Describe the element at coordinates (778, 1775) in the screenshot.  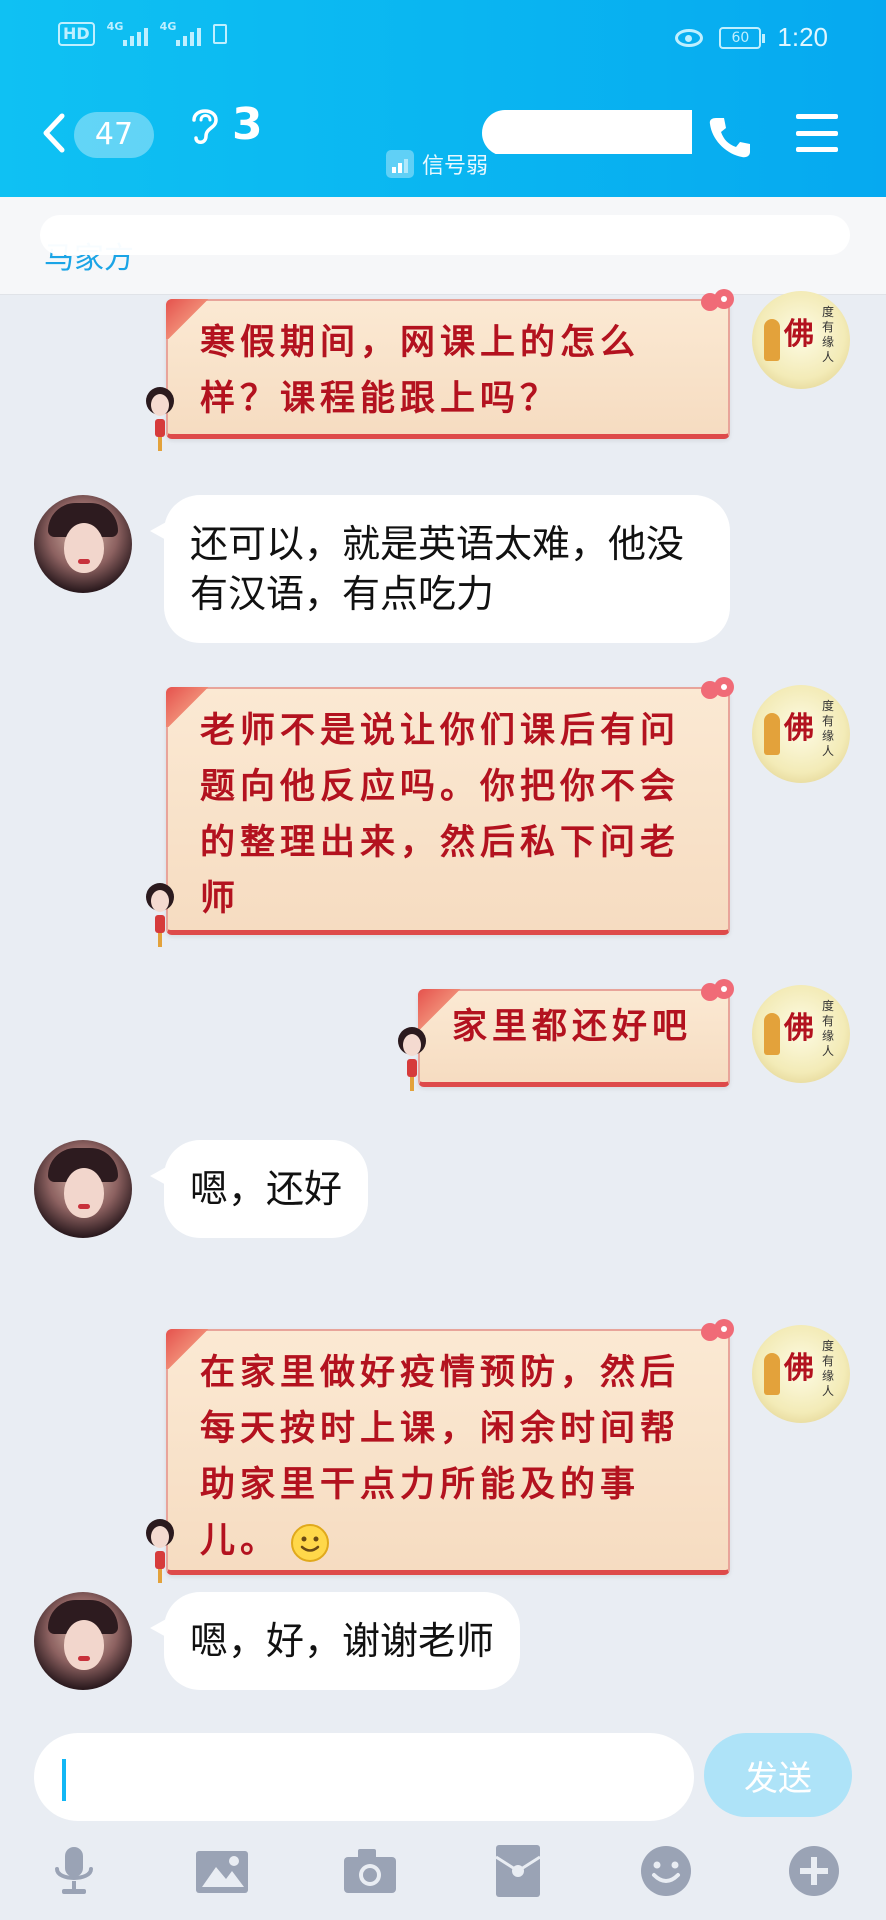
I see `send-button: 发送` at that location.